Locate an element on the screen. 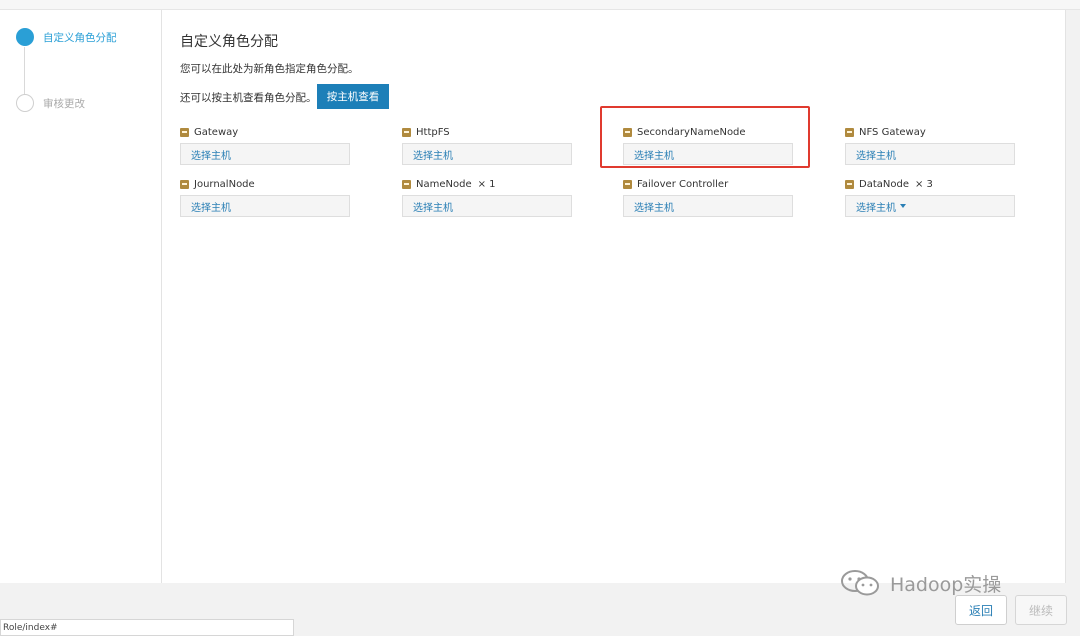  role-name: JournalNode is located at coordinates (224, 184).